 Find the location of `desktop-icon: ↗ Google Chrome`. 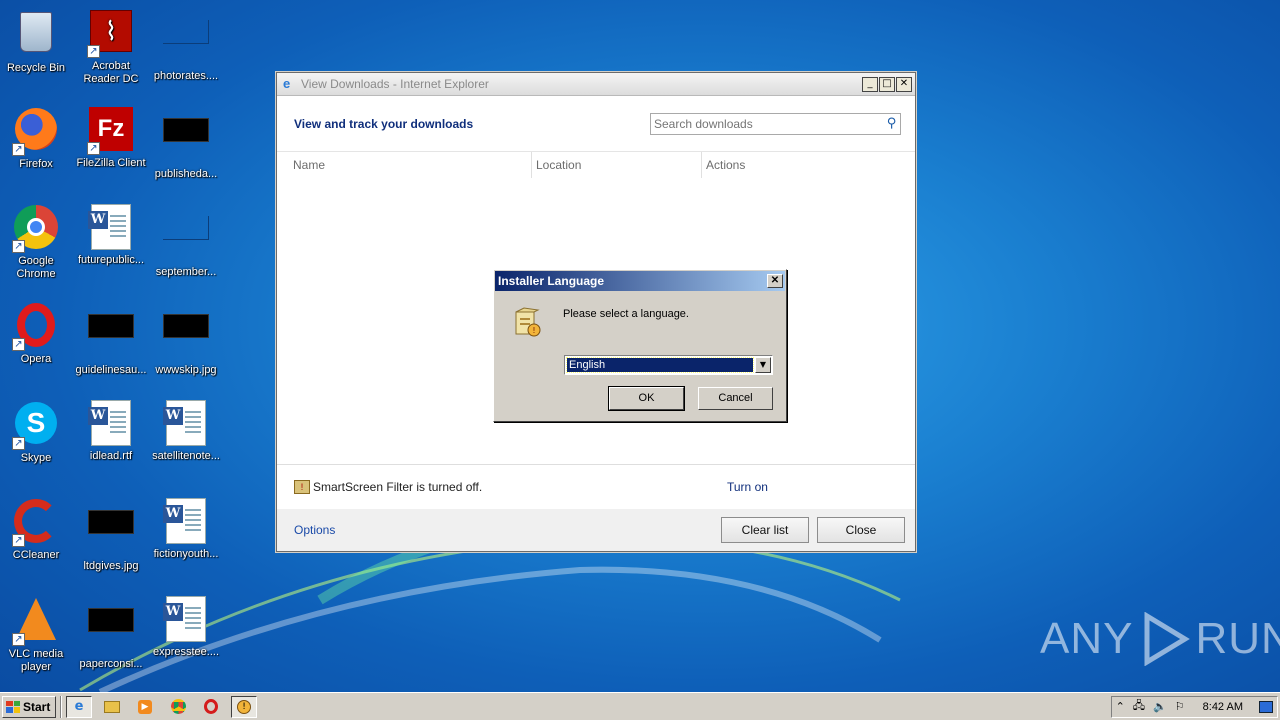

desktop-icon: ↗ Google Chrome is located at coordinates (37, 242).